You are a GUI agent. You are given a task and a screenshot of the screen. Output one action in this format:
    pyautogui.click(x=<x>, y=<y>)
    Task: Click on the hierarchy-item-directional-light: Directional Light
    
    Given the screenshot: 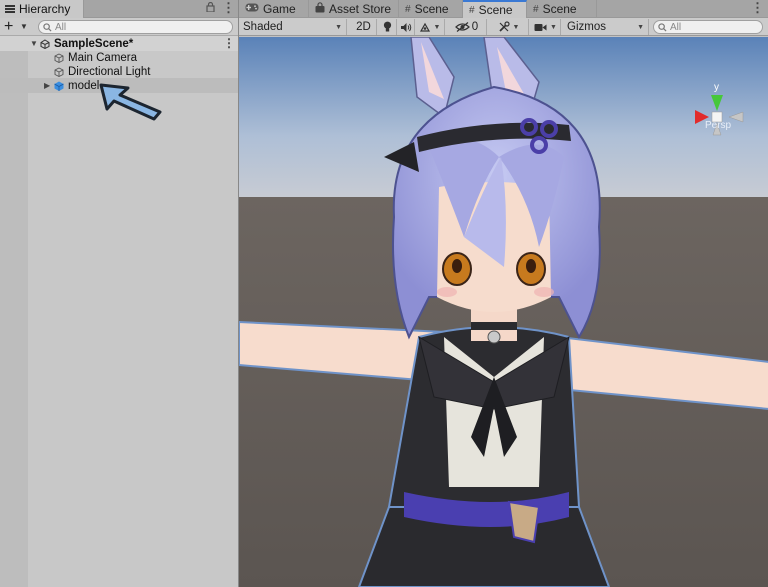 What is the action you would take?
    pyautogui.click(x=119, y=71)
    